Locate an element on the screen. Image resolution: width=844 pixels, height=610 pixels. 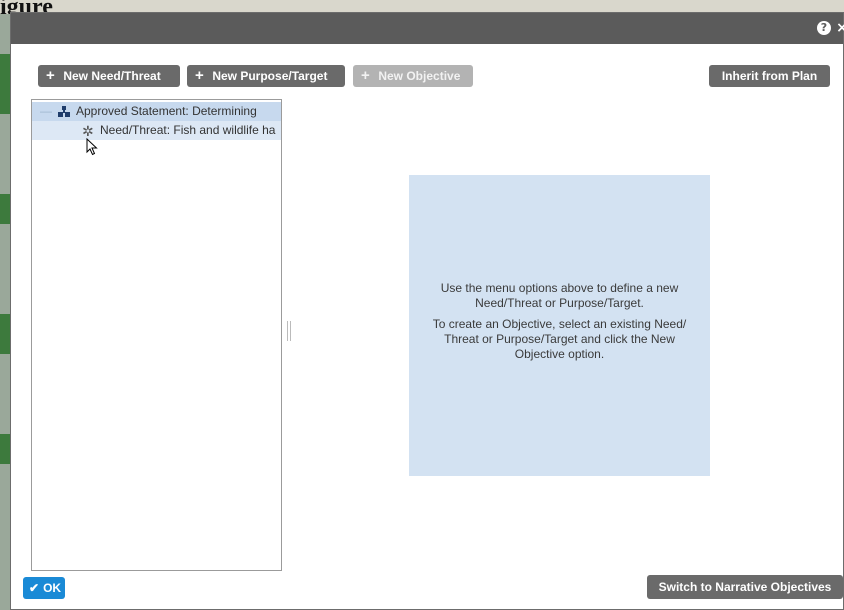
mouse-cursor-icon is located at coordinates (92, 147).